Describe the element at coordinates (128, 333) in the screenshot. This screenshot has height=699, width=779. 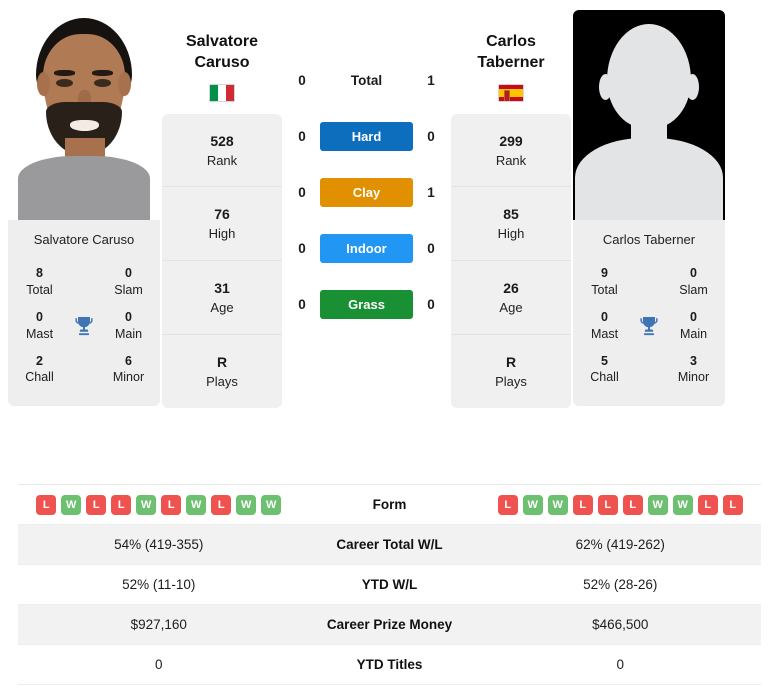
I see `left-titles-main-label: Main` at that location.